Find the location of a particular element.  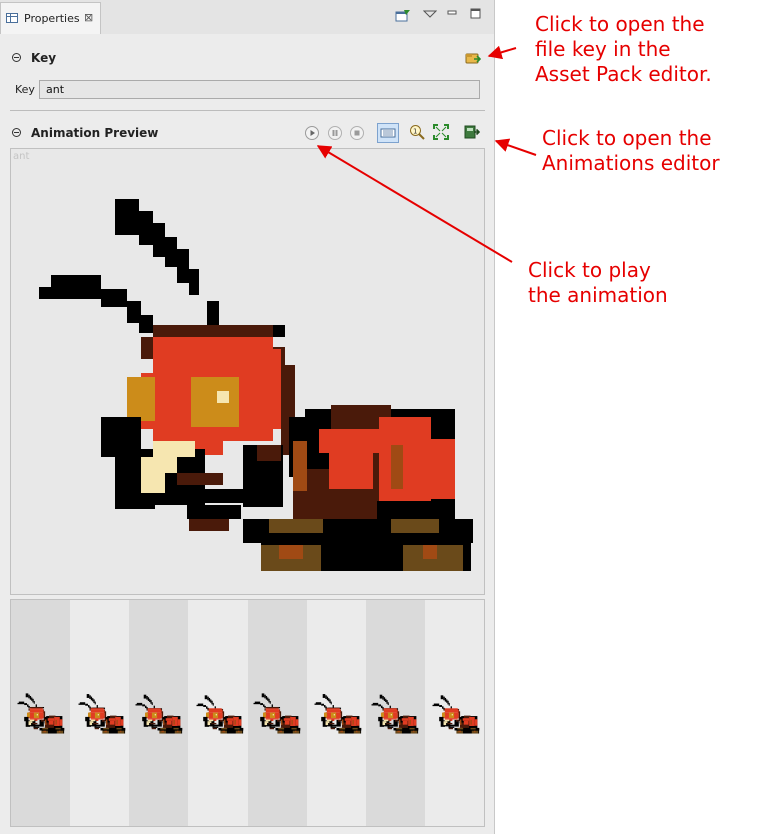

callout-animations-editor: Click to open the Animations editor is located at coordinates (631, 150).